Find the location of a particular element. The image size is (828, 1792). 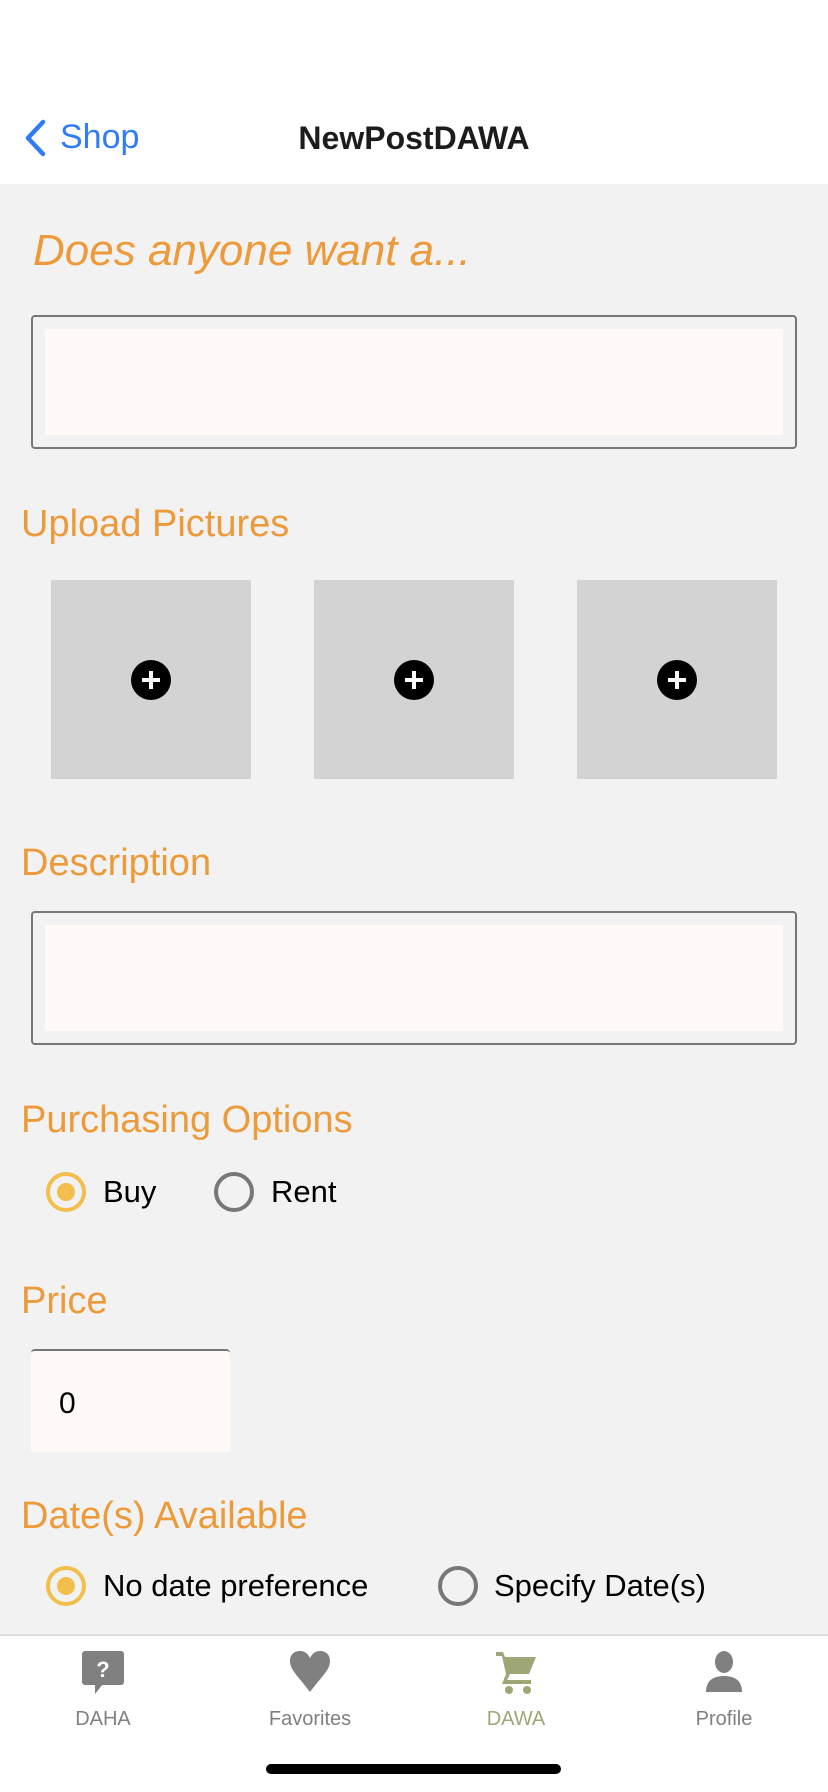

description-label: Description is located at coordinates (116, 863).